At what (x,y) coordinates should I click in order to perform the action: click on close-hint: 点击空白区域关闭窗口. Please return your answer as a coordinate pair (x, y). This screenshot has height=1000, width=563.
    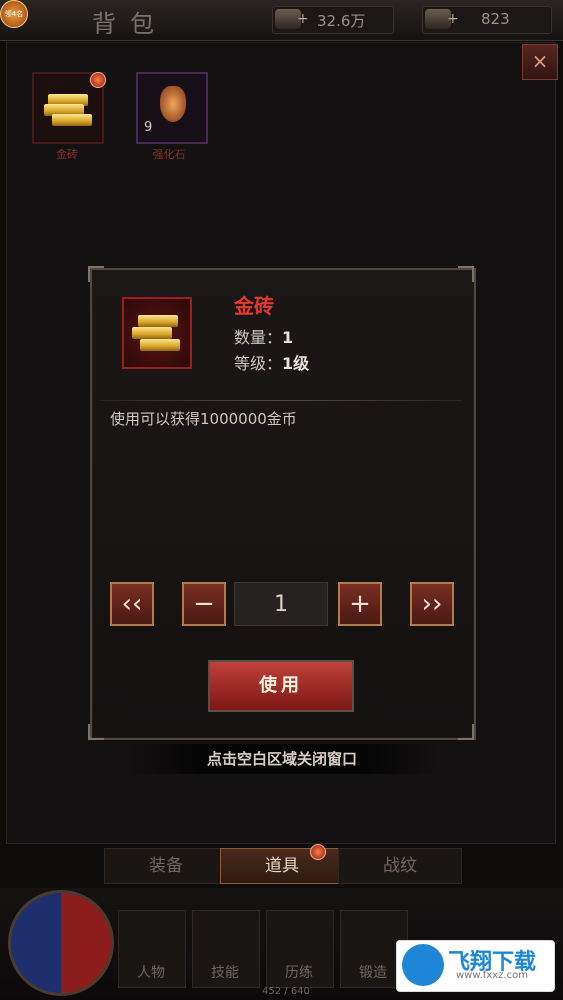
    Looking at the image, I should click on (282, 759).